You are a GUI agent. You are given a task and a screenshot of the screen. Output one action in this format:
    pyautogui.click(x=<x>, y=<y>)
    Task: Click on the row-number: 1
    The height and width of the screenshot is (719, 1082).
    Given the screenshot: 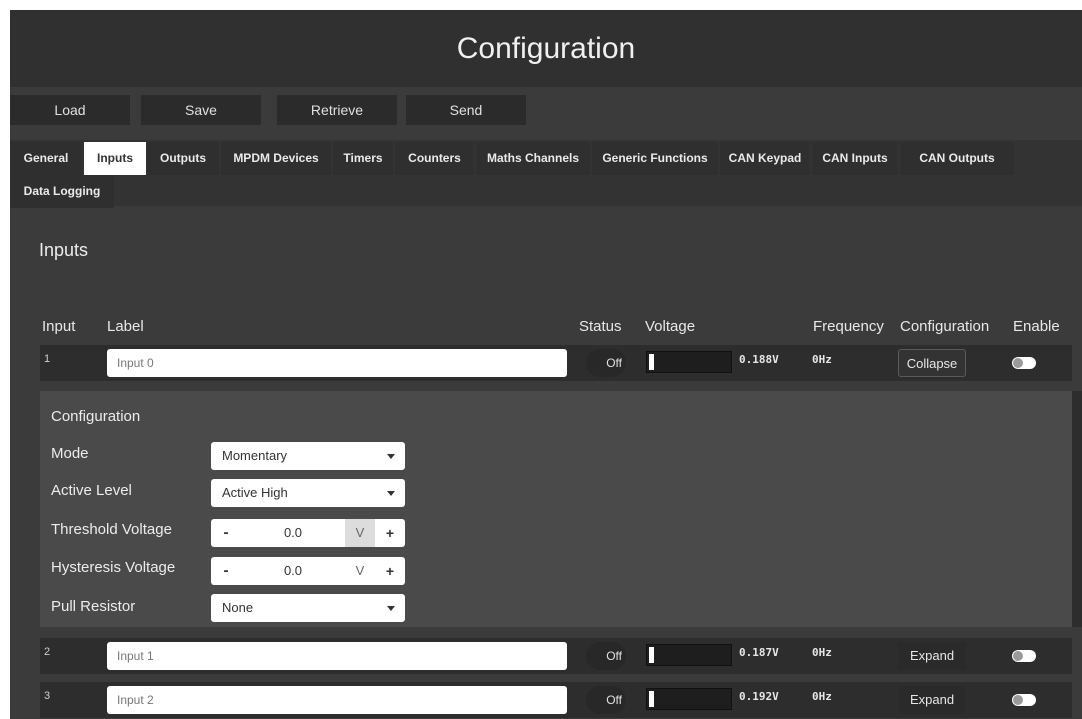 What is the action you would take?
    pyautogui.click(x=47, y=359)
    